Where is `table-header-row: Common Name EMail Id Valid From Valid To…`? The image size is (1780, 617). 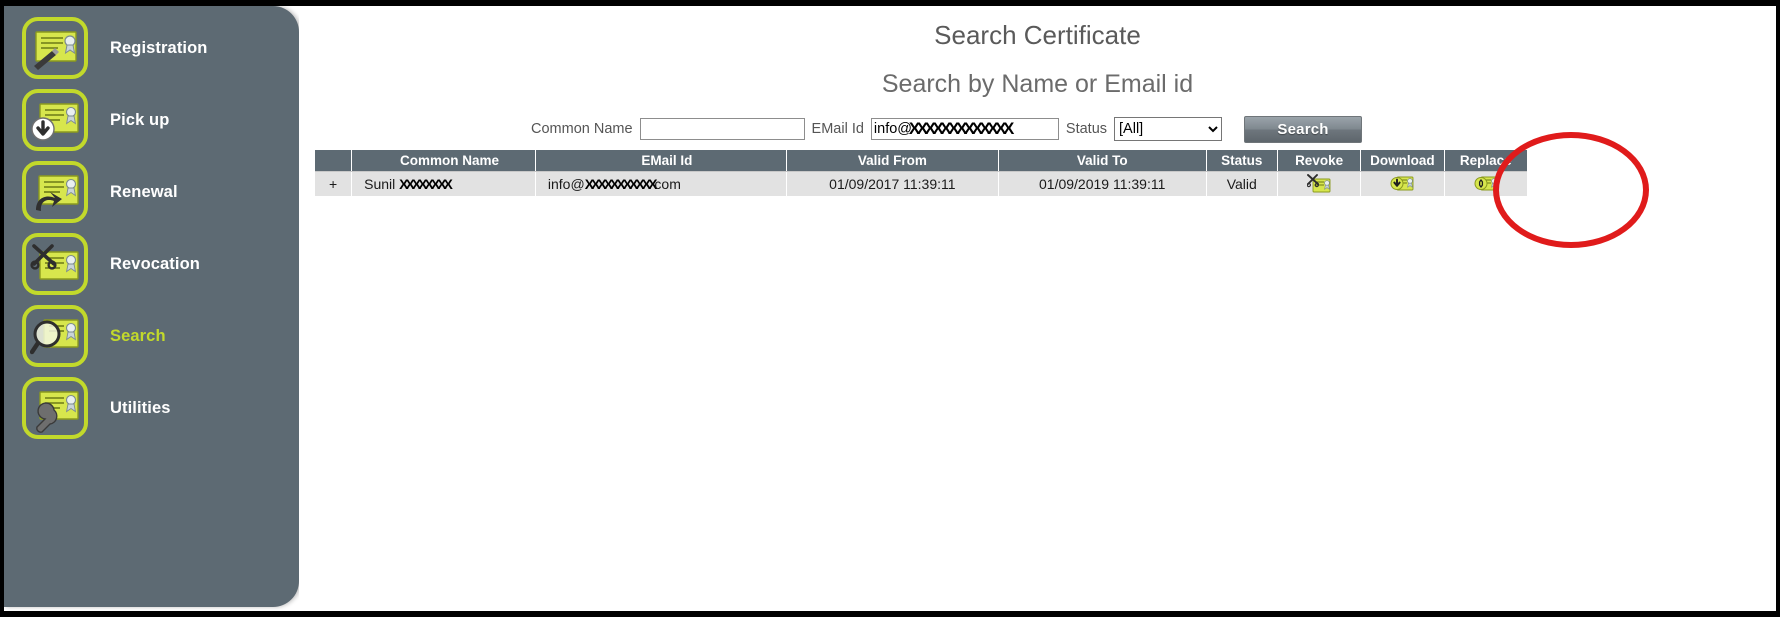
table-header-row: Common Name EMail Id Valid From Valid To… is located at coordinates (921, 161).